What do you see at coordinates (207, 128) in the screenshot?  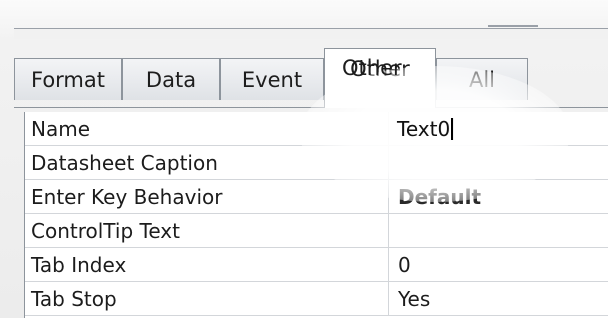 I see `property-label: Name` at bounding box center [207, 128].